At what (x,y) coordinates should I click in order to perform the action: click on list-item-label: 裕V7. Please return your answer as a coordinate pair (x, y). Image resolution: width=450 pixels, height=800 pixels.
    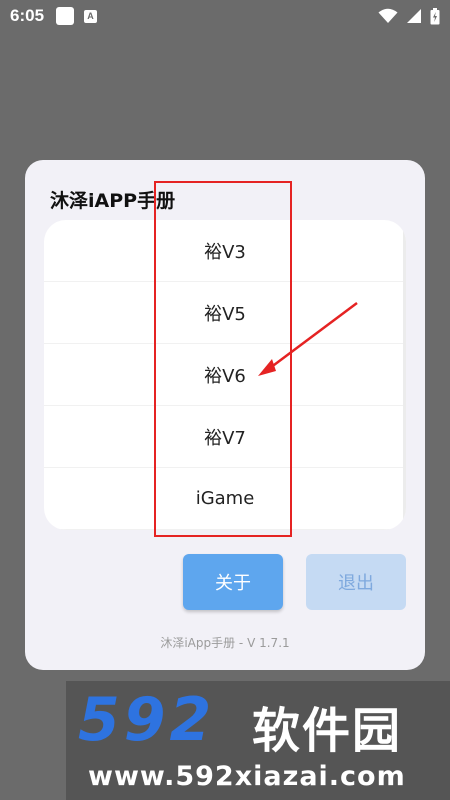
    Looking at the image, I should click on (225, 438).